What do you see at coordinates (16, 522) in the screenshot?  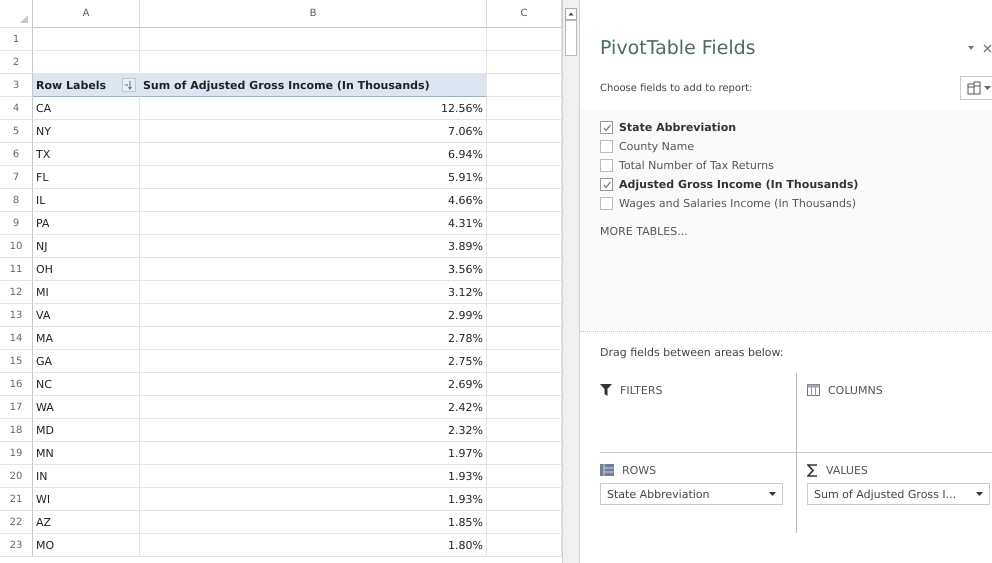 I see `row-number: 22` at bounding box center [16, 522].